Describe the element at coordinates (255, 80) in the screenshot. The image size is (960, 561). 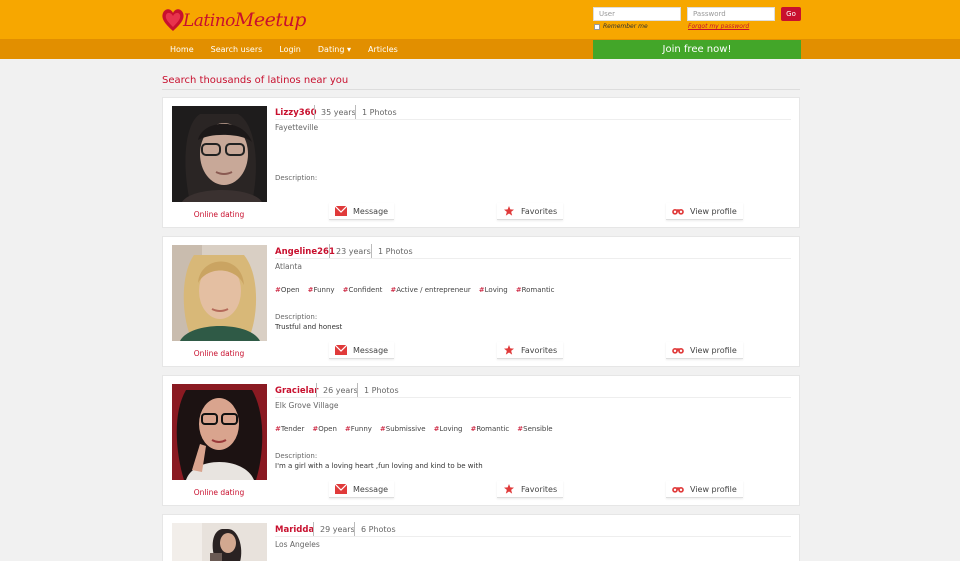
I see `page-title: Search thousands of latinos near you` at that location.